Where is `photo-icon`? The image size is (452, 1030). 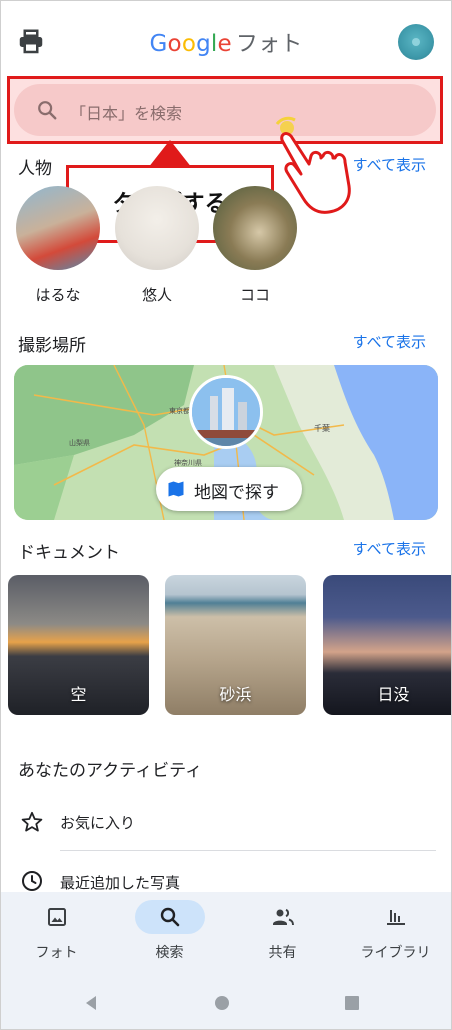
photo-icon is located at coordinates (57, 917).